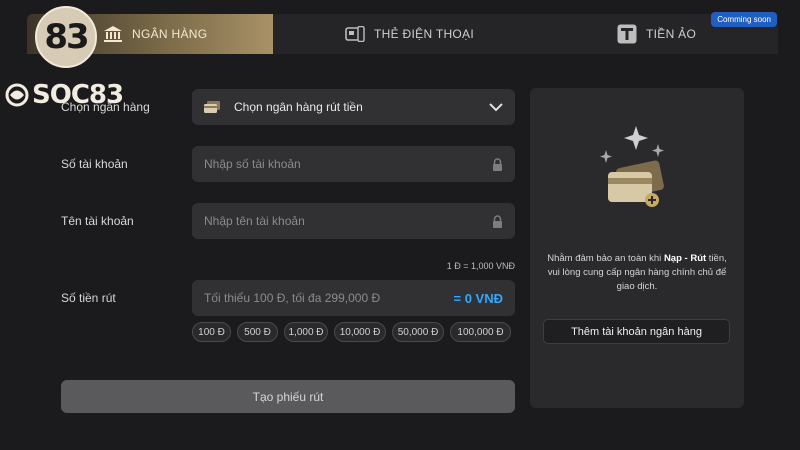  I want to click on quick-amount-chip: 1,000 Đ, so click(306, 332).